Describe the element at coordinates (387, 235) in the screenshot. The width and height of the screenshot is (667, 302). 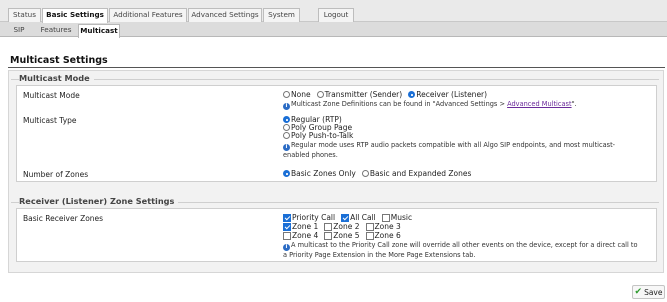
I see `checkbox-zone-6-label: Zone 6` at that location.